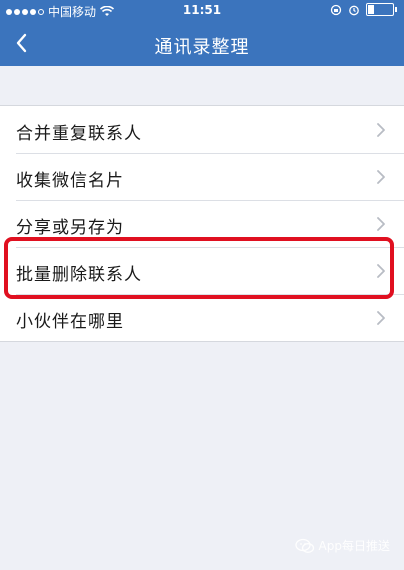  I want to click on menu-item-collect-wechat-cards: 收集微信名片, so click(202, 176).